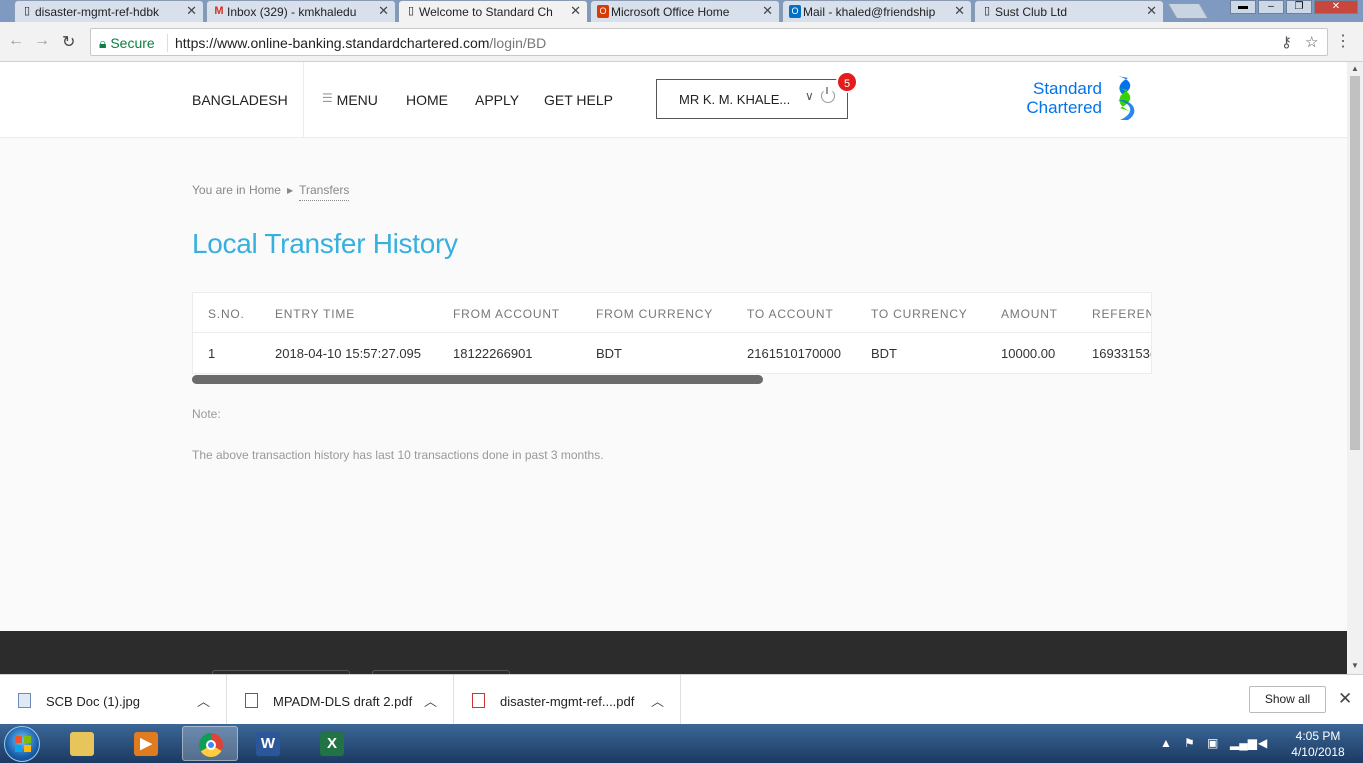 Image resolution: width=1363 pixels, height=763 pixels. I want to click on key-icon: ⚷, so click(1286, 42).